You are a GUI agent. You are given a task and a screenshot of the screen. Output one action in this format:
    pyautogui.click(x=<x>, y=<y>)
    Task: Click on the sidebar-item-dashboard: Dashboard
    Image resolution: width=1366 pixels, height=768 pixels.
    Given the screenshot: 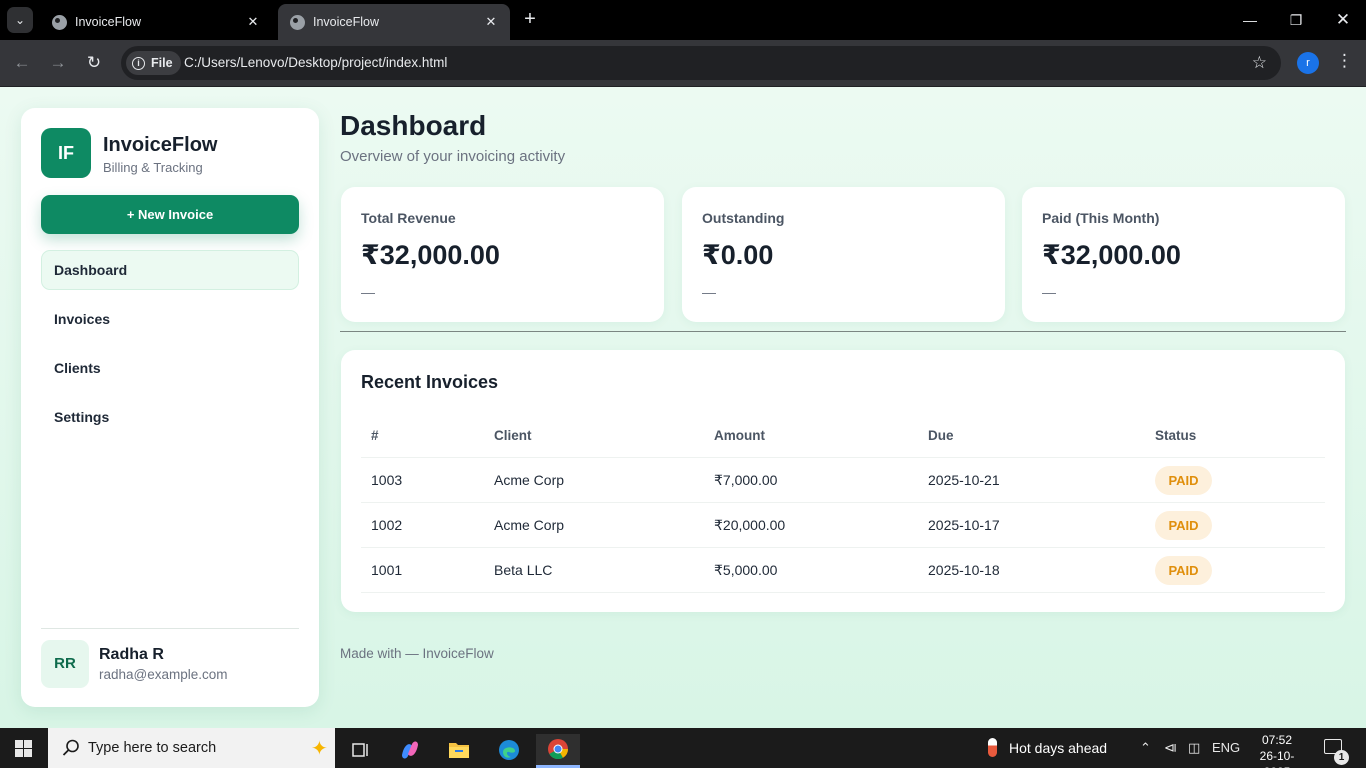 What is the action you would take?
    pyautogui.click(x=170, y=270)
    